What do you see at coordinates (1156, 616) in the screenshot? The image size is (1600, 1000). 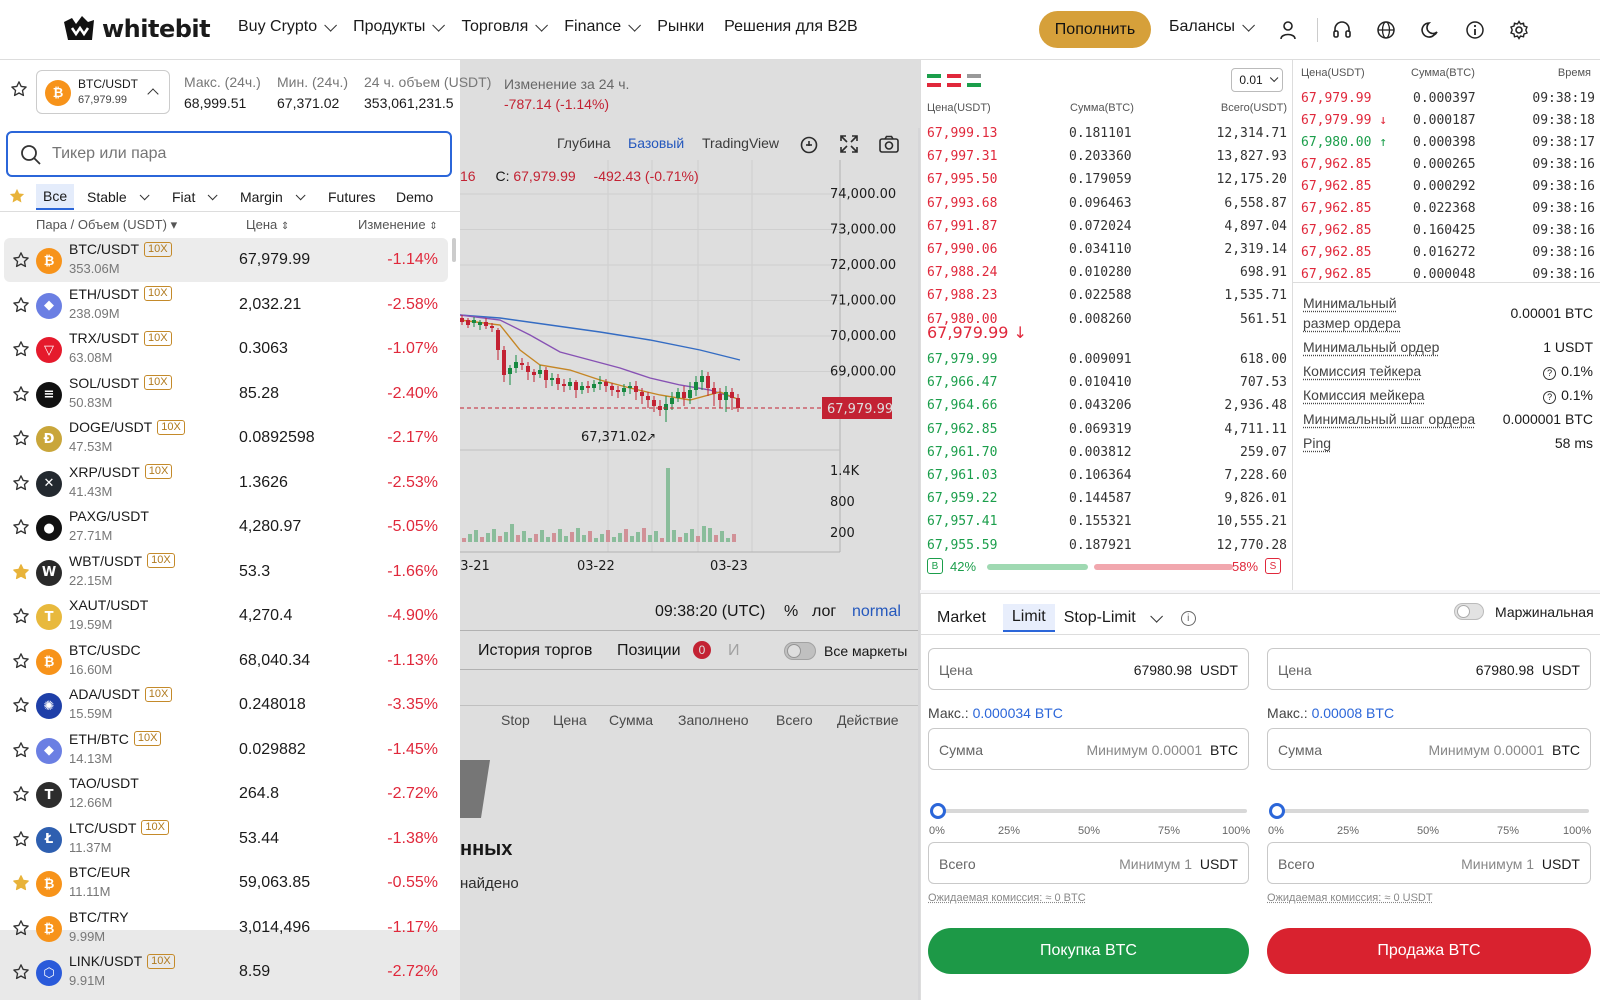 I see `chevron-down-icon` at bounding box center [1156, 616].